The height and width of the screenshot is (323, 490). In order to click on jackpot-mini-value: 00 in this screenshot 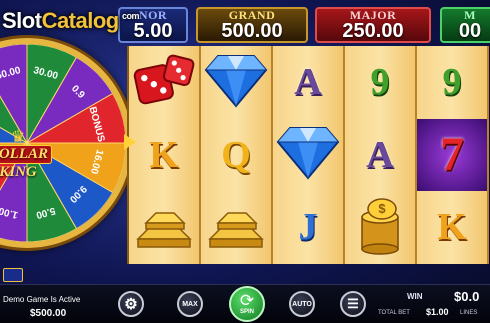, I will do `click(470, 30)`.